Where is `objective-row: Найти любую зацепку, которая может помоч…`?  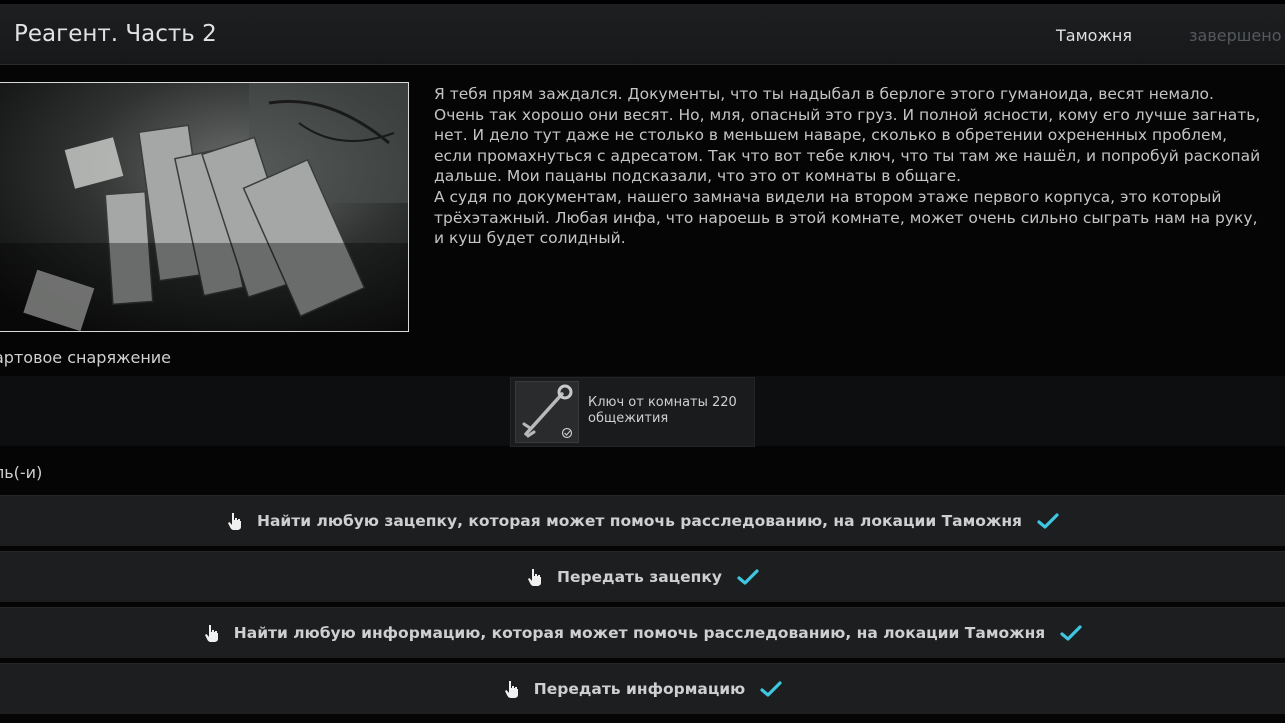
objective-row: Найти любую зацепку, которая может помоч… is located at coordinates (642, 520).